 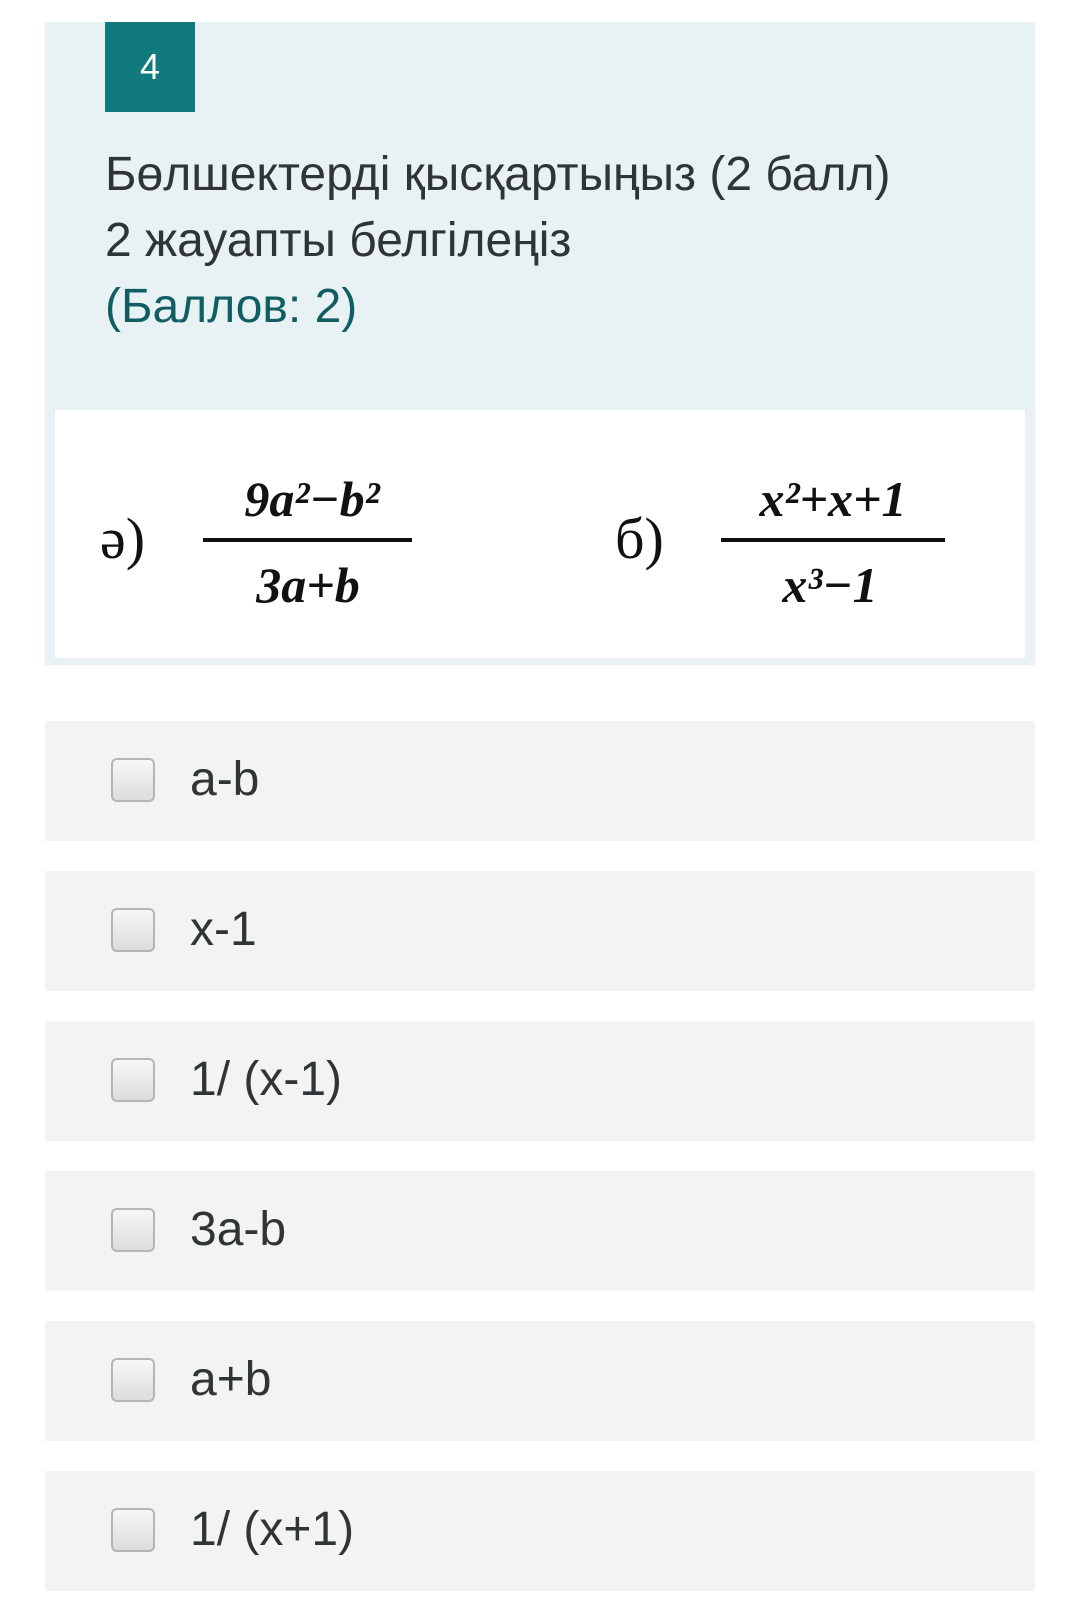 I want to click on formula-b-label: б), so click(x=639, y=538).